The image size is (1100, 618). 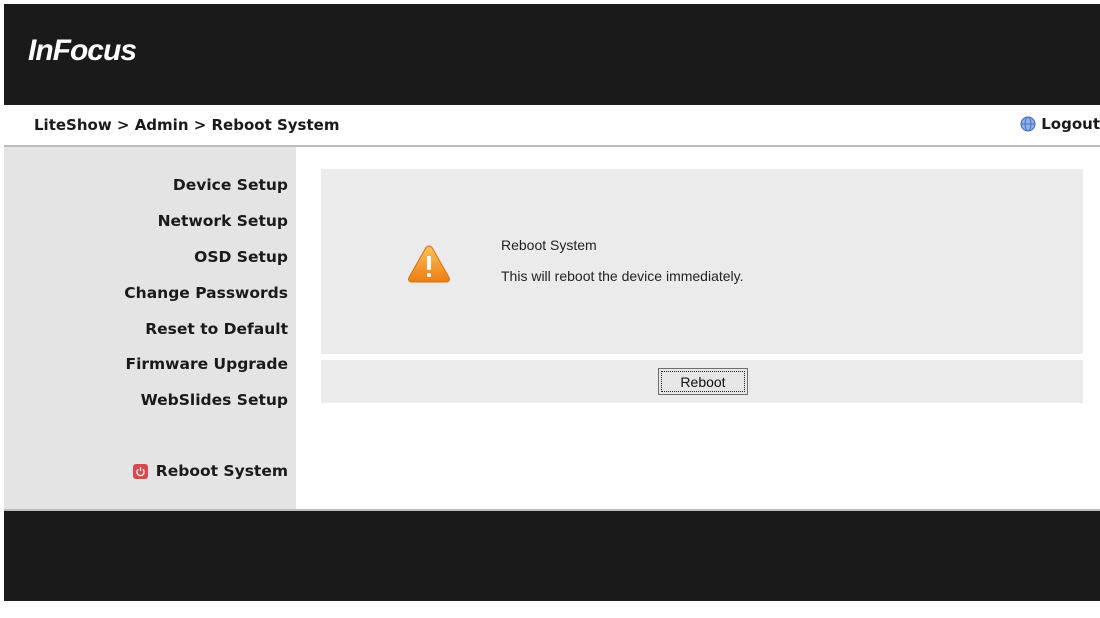 I want to click on sidebar-item-change-passwords: Change Passwords, so click(x=206, y=293).